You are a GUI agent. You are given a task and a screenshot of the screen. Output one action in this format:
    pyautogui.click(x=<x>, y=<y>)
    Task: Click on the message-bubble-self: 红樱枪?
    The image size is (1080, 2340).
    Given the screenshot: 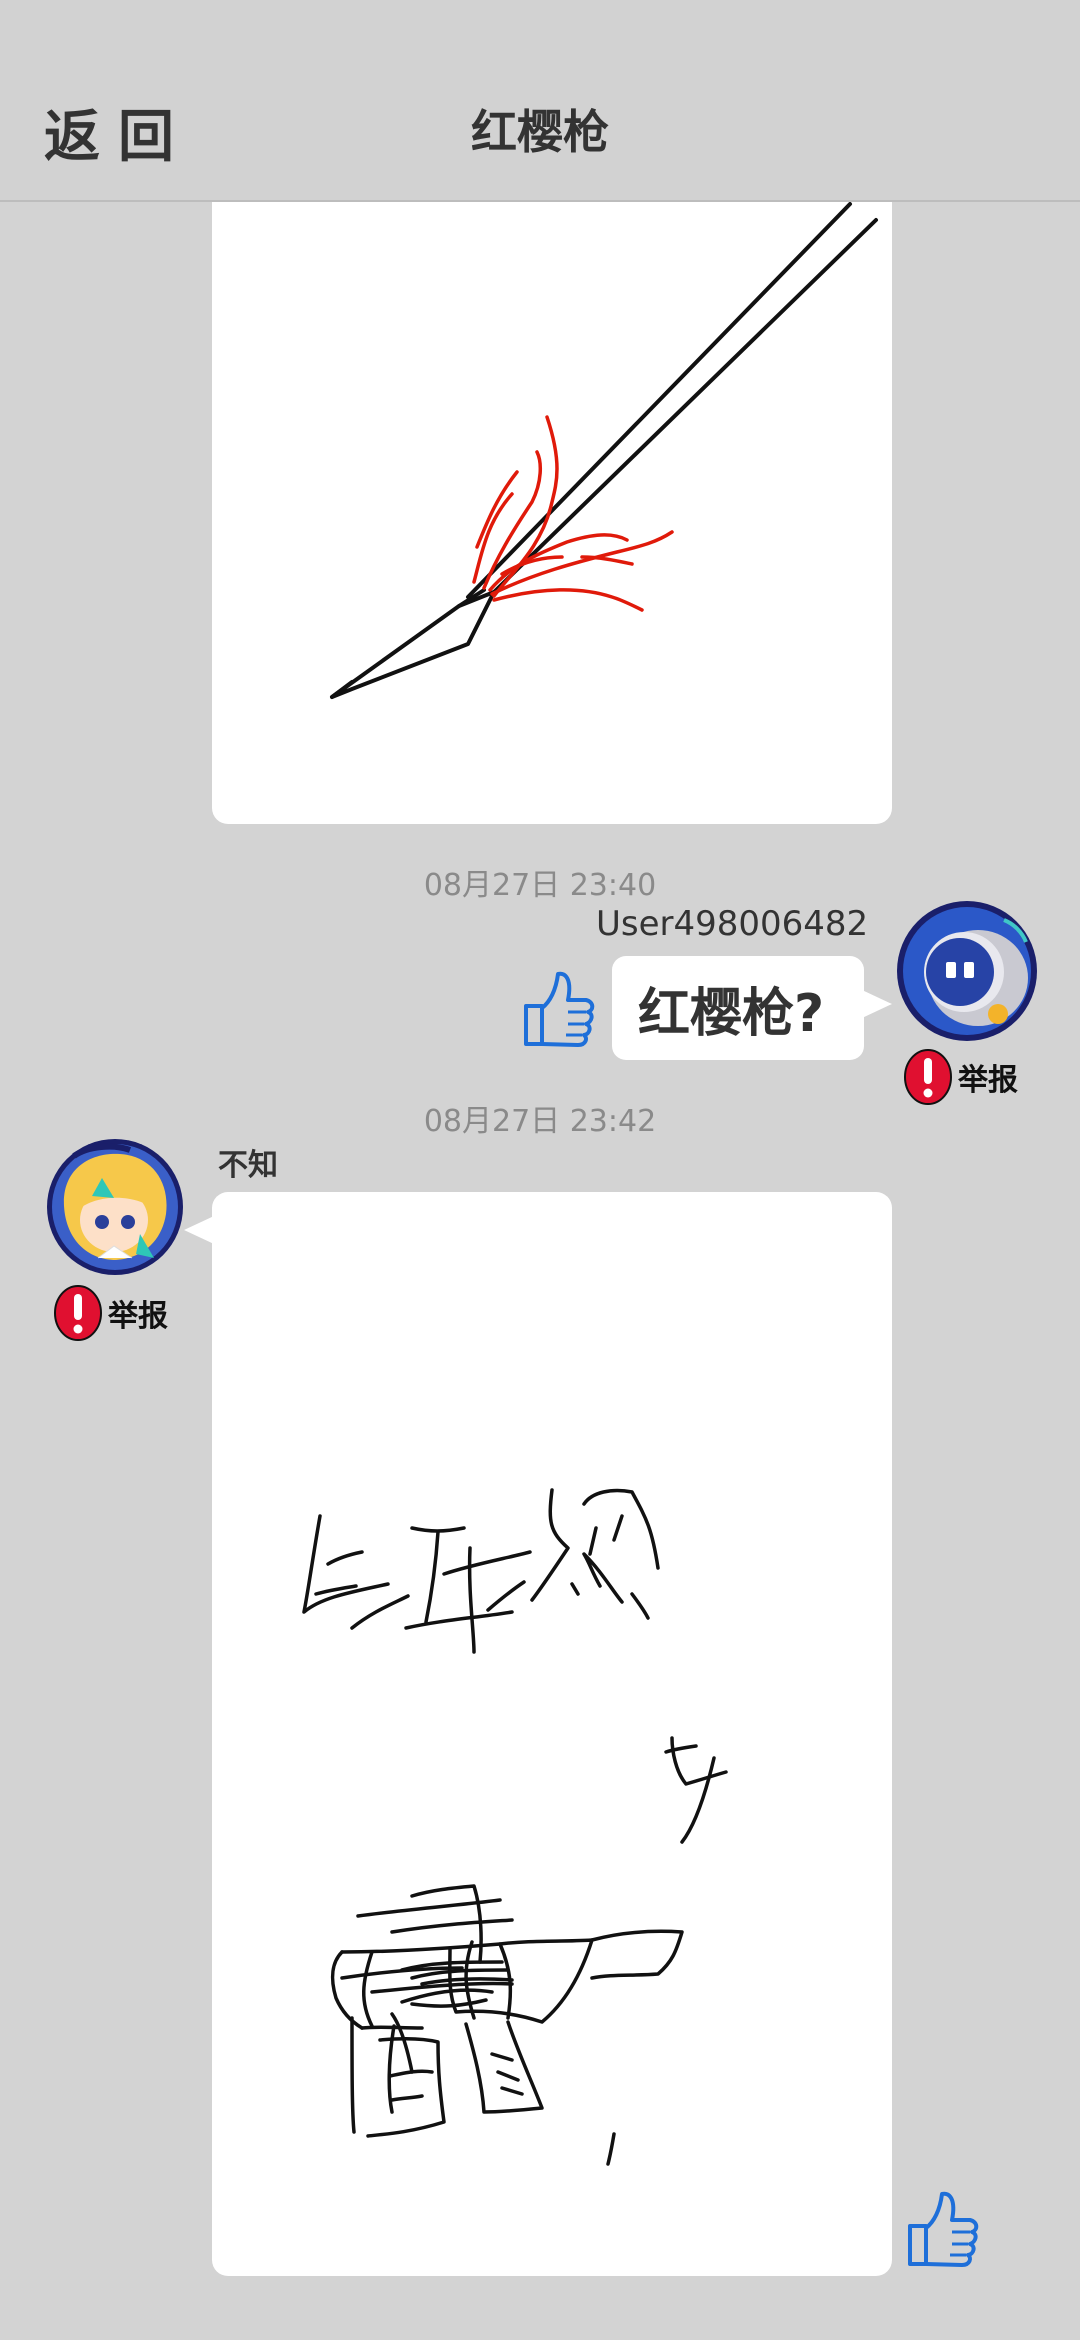 What is the action you would take?
    pyautogui.click(x=738, y=1008)
    